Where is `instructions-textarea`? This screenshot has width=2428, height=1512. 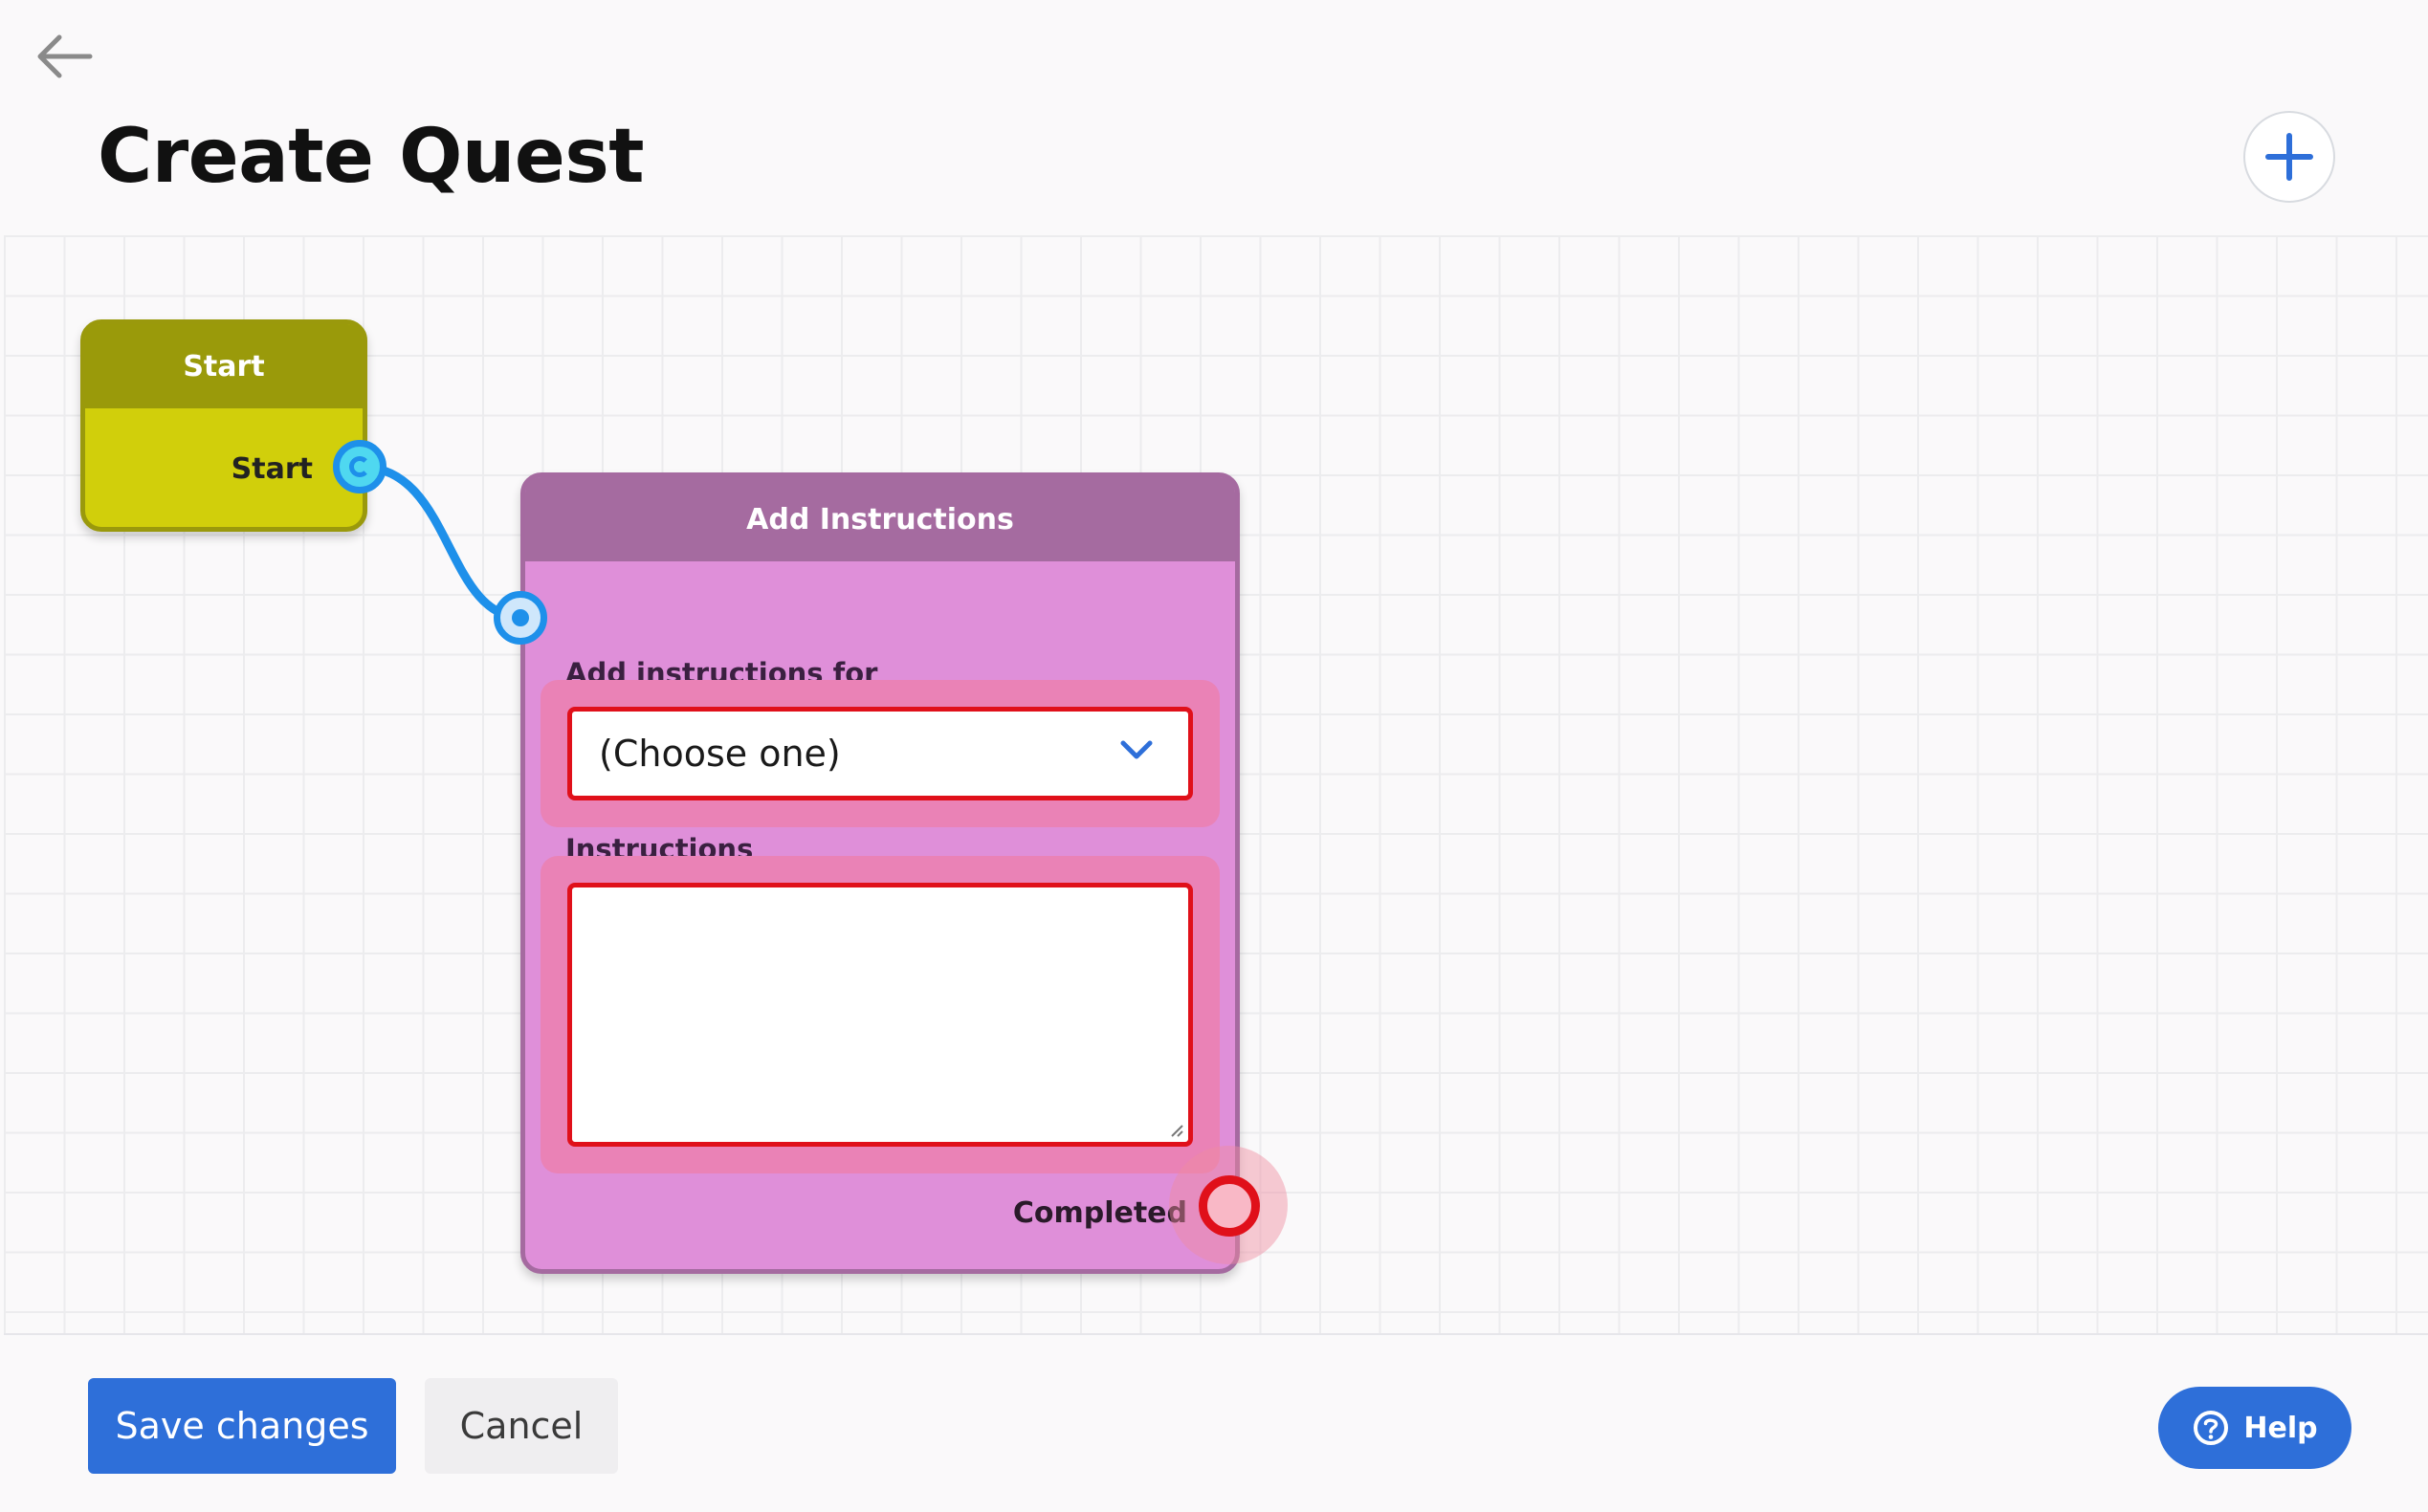 instructions-textarea is located at coordinates (880, 1015).